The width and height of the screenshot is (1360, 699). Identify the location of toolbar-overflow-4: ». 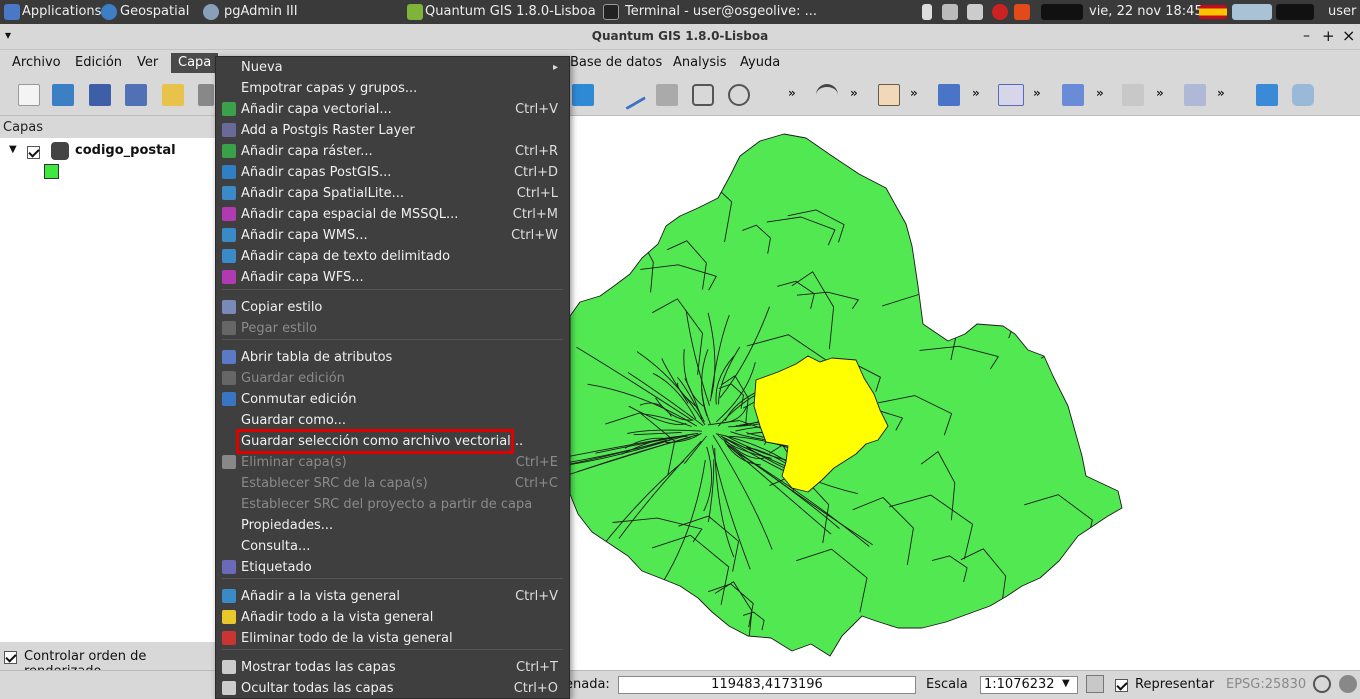
(976, 93).